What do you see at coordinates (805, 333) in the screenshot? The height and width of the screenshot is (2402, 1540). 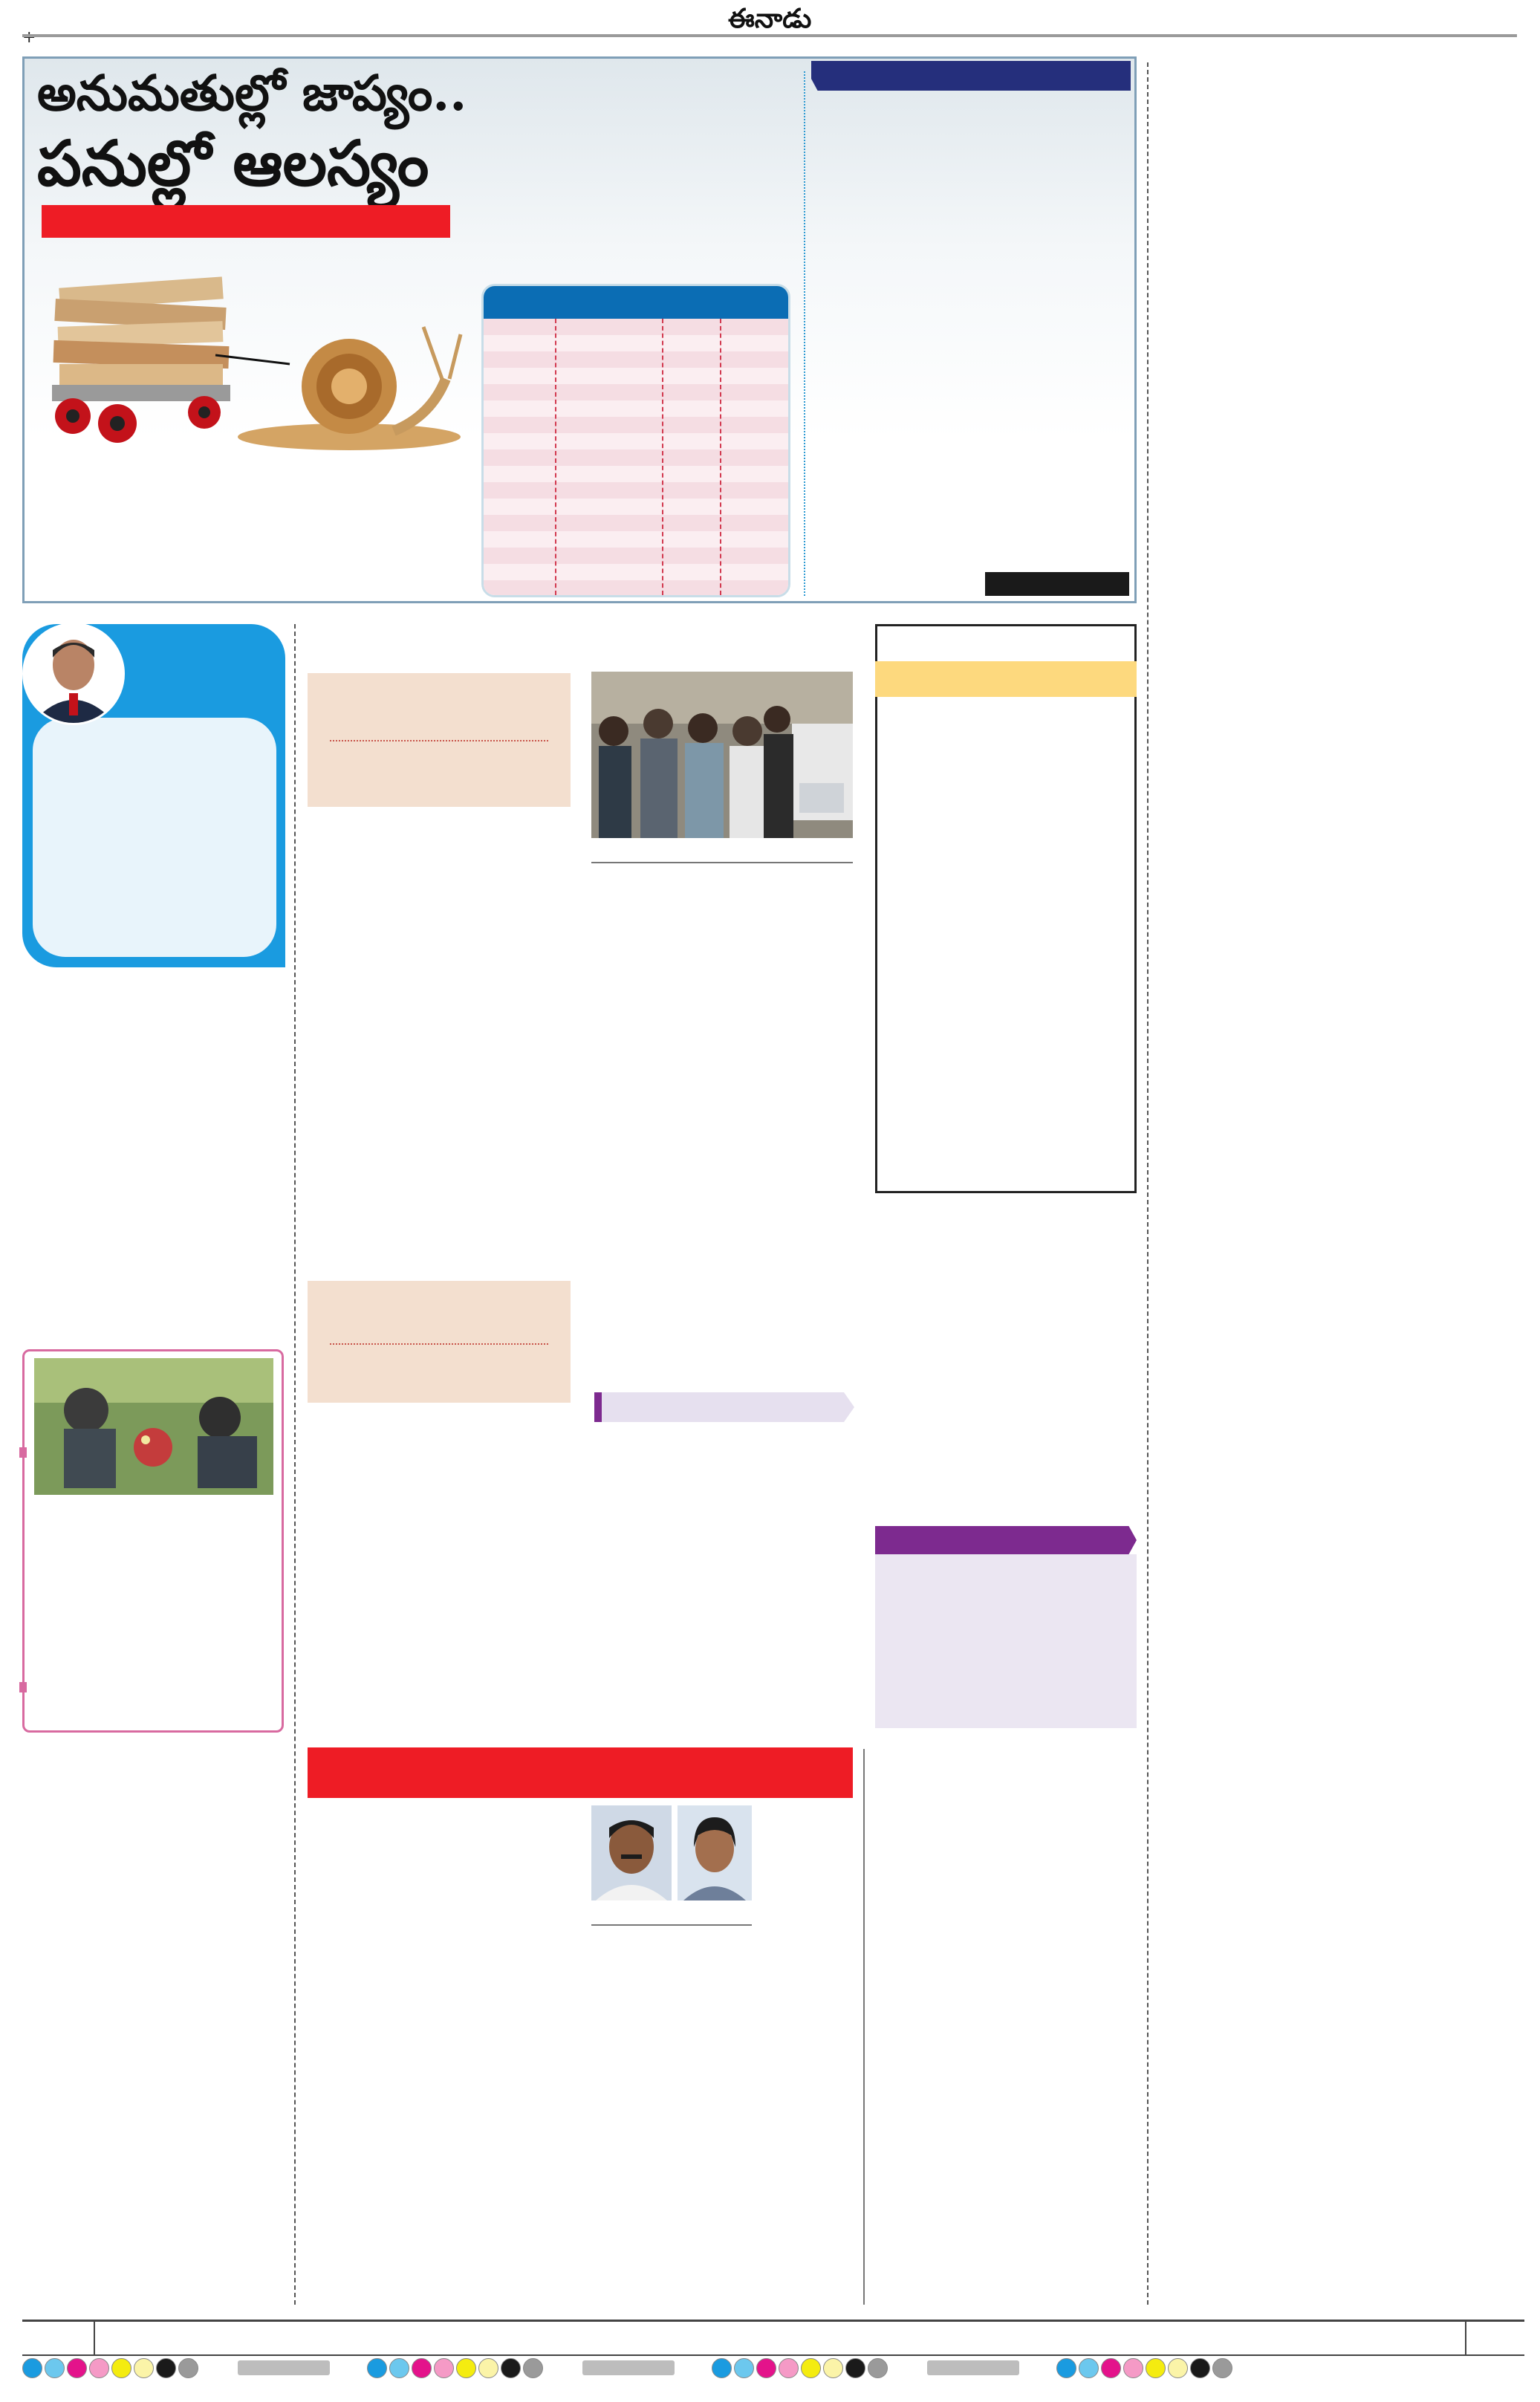 I see `hero-divider` at bounding box center [805, 333].